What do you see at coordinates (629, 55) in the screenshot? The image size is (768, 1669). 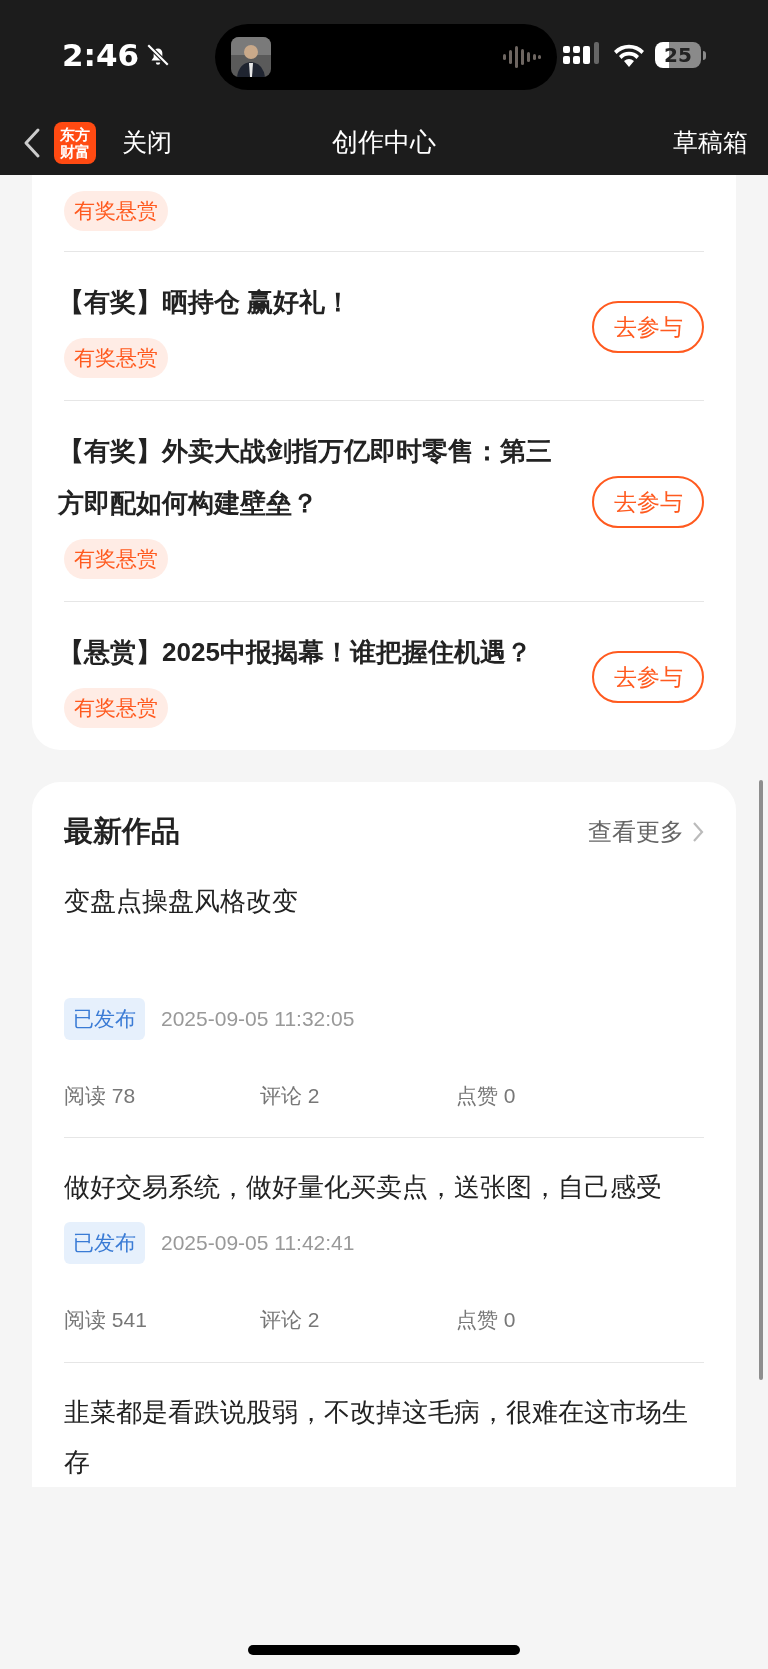 I see `wifi-icon` at bounding box center [629, 55].